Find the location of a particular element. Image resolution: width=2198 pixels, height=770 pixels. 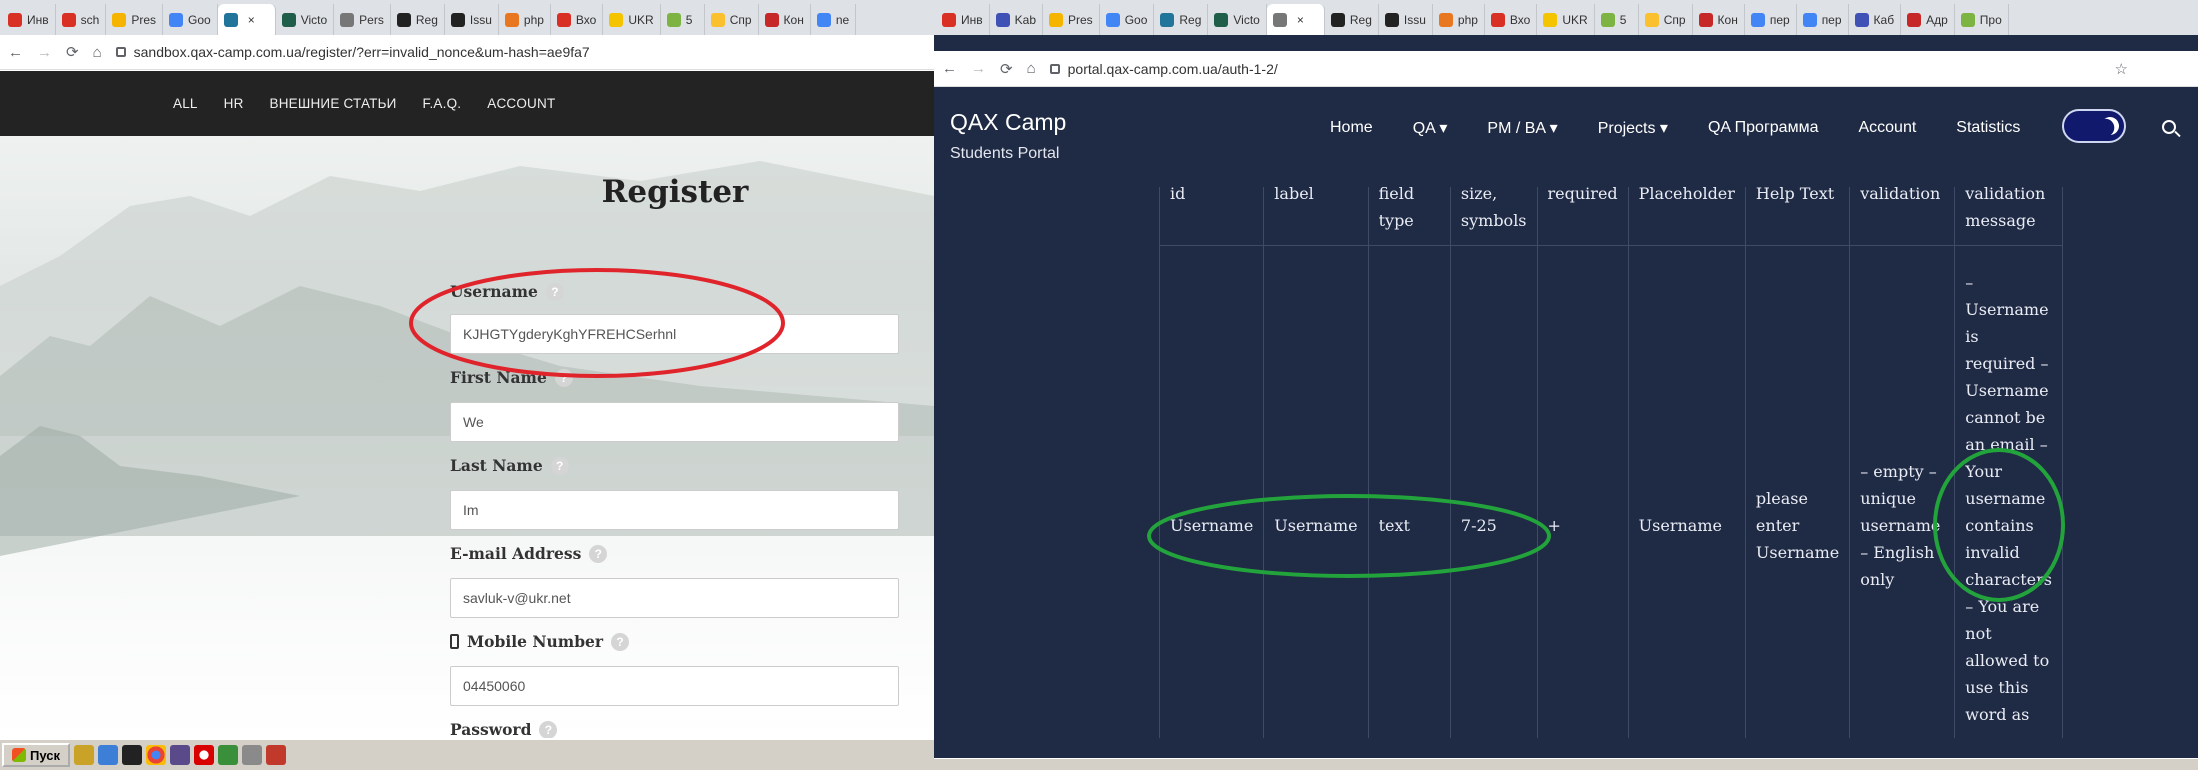

nav-account: Account is located at coordinates (1887, 128).